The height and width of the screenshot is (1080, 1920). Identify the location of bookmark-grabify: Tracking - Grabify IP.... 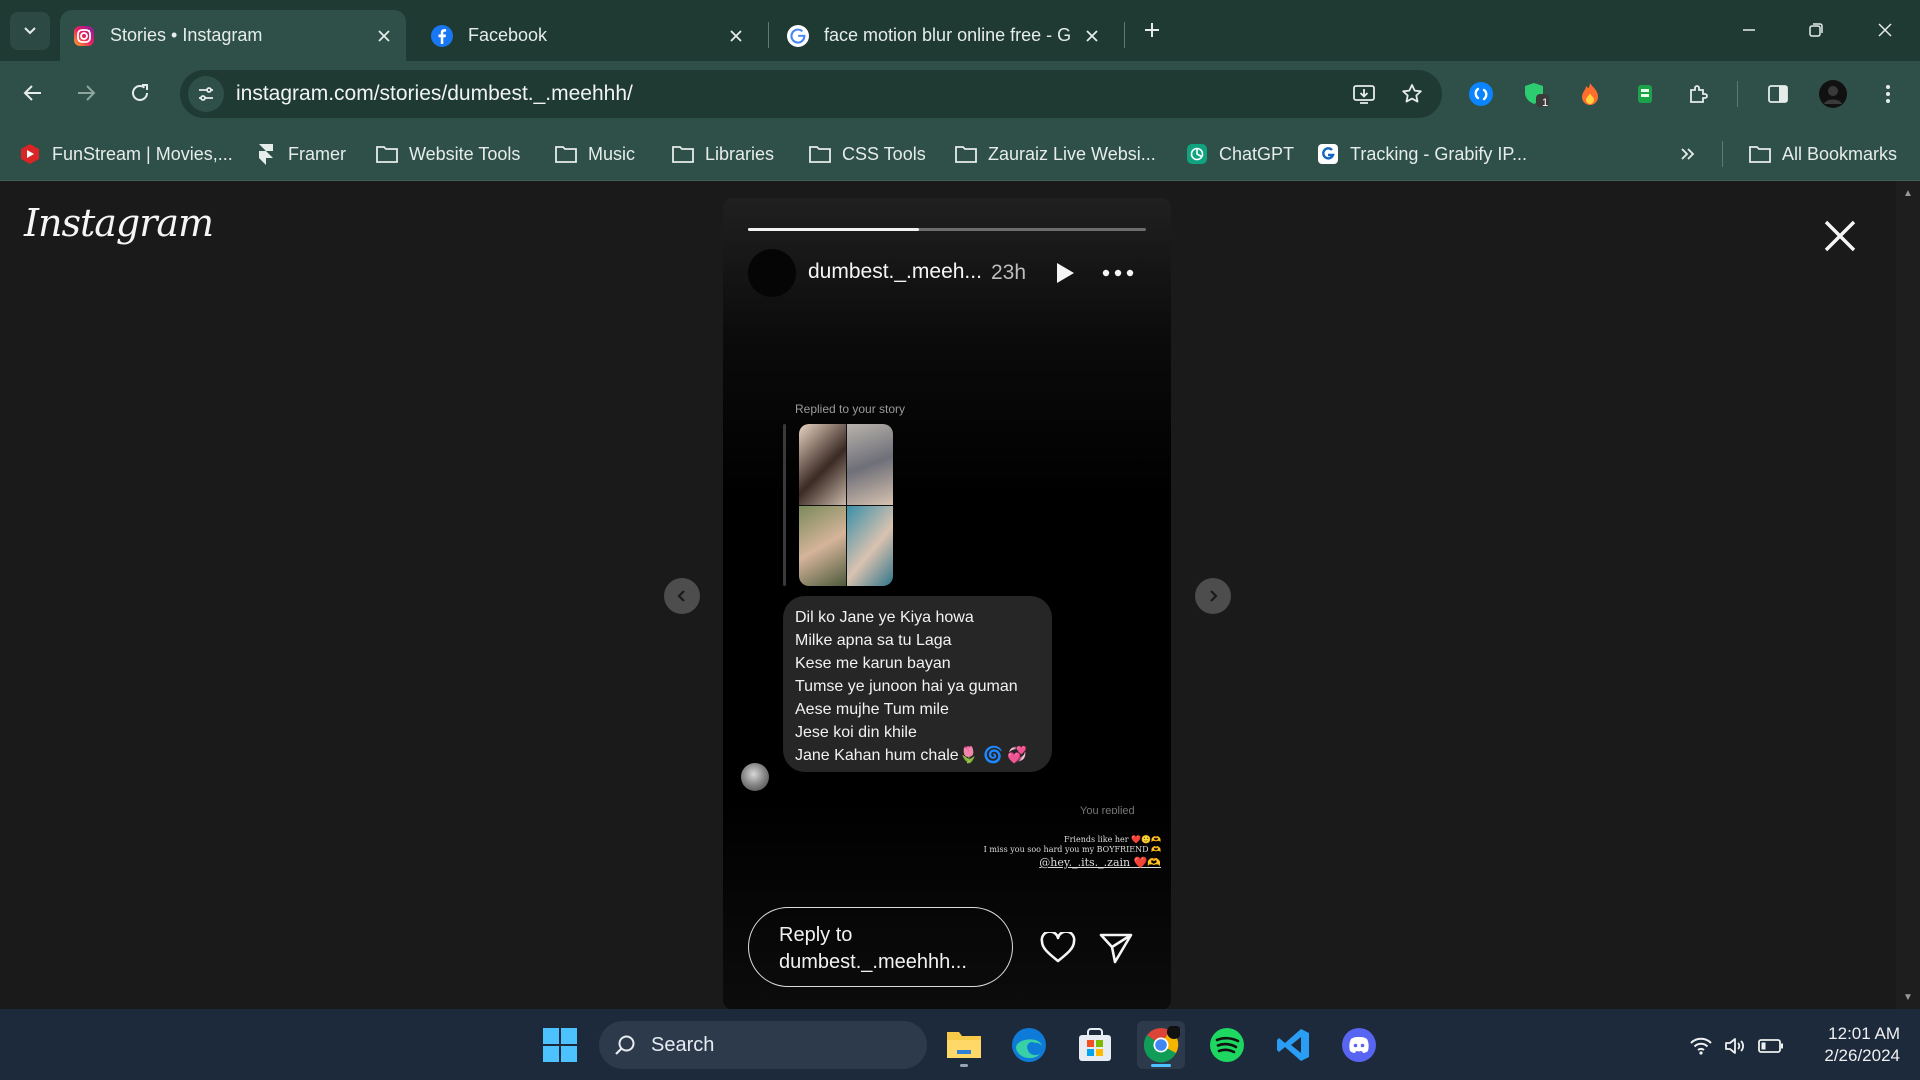
(1421, 154).